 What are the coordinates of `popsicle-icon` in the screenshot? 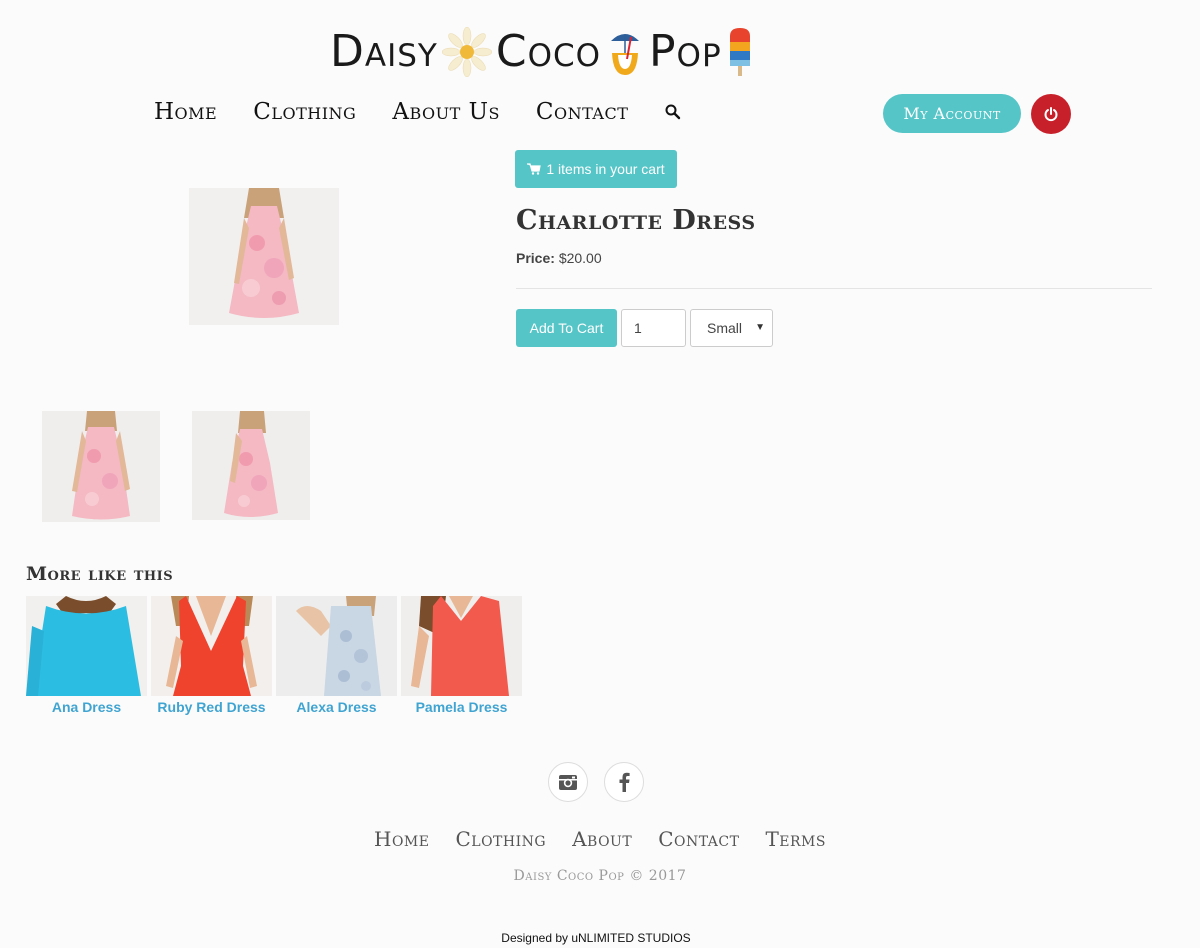 It's located at (739, 52).